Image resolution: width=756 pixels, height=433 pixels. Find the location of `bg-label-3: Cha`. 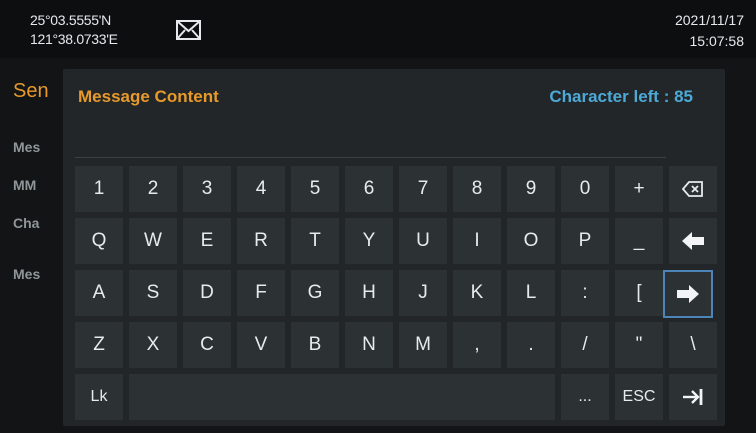

bg-label-3: Cha is located at coordinates (26, 223).